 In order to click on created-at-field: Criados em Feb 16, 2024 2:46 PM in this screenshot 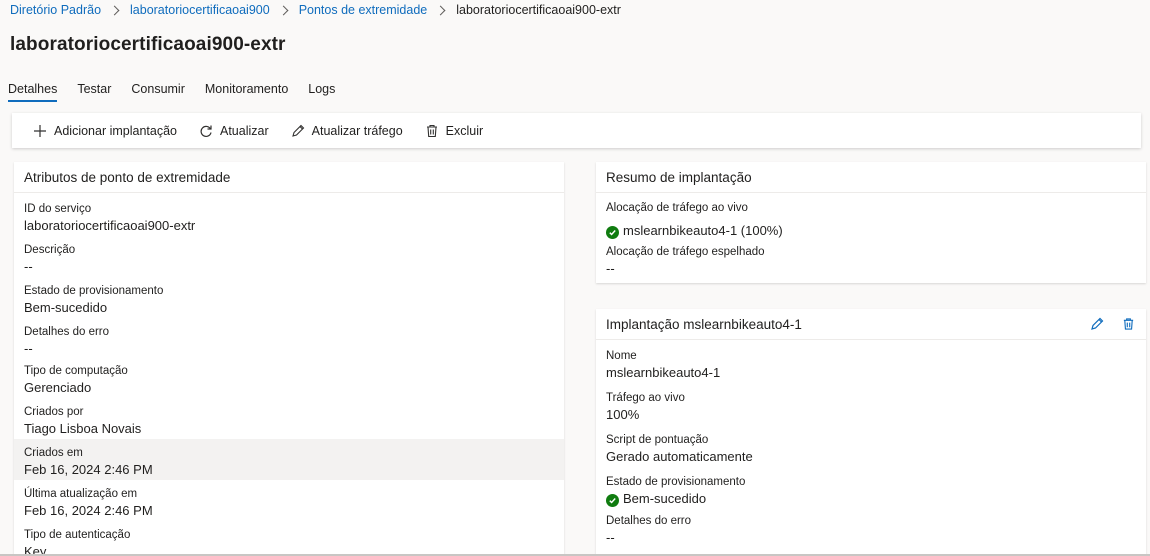, I will do `click(289, 459)`.